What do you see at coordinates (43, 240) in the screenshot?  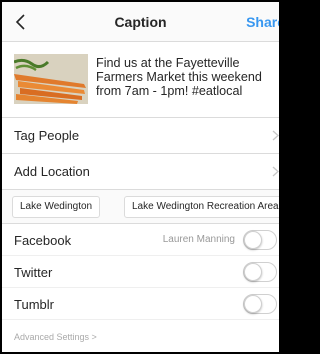 I see `facebook-label: Facebook` at bounding box center [43, 240].